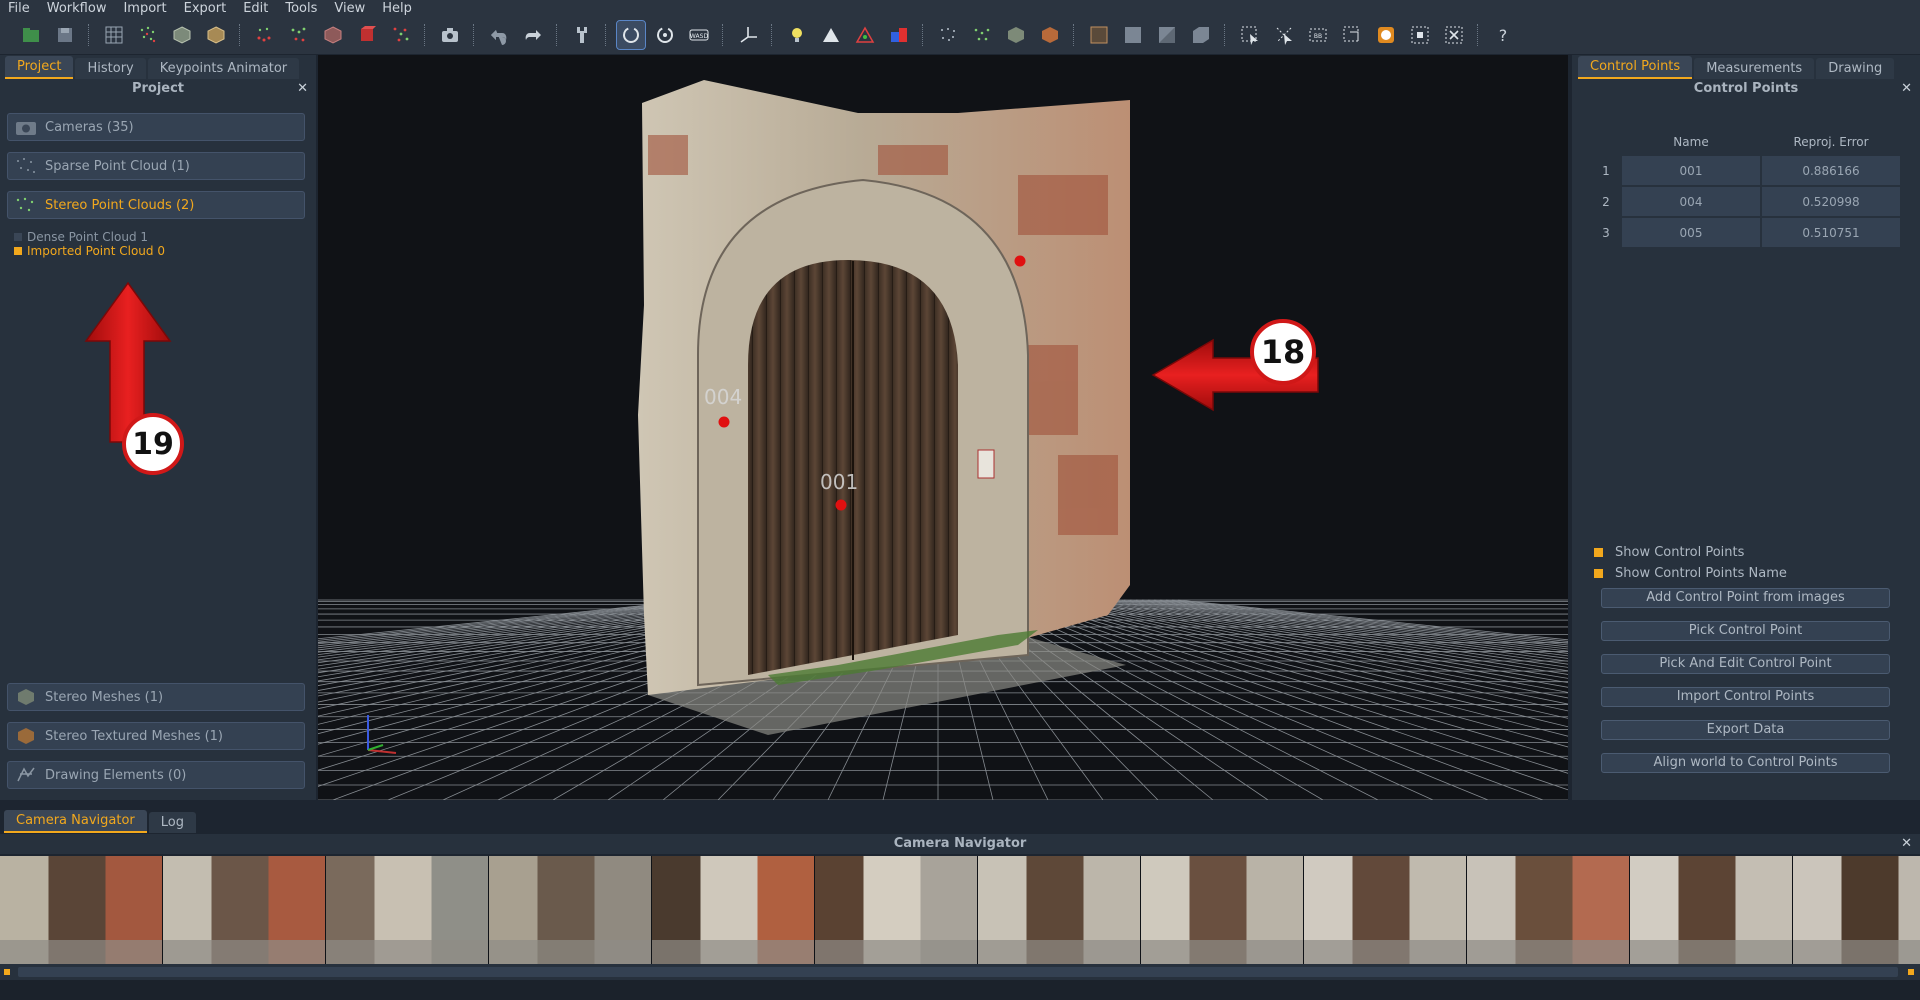  Describe the element at coordinates (1745, 631) in the screenshot. I see `pick-control-point-button: Pick Control Point` at that location.